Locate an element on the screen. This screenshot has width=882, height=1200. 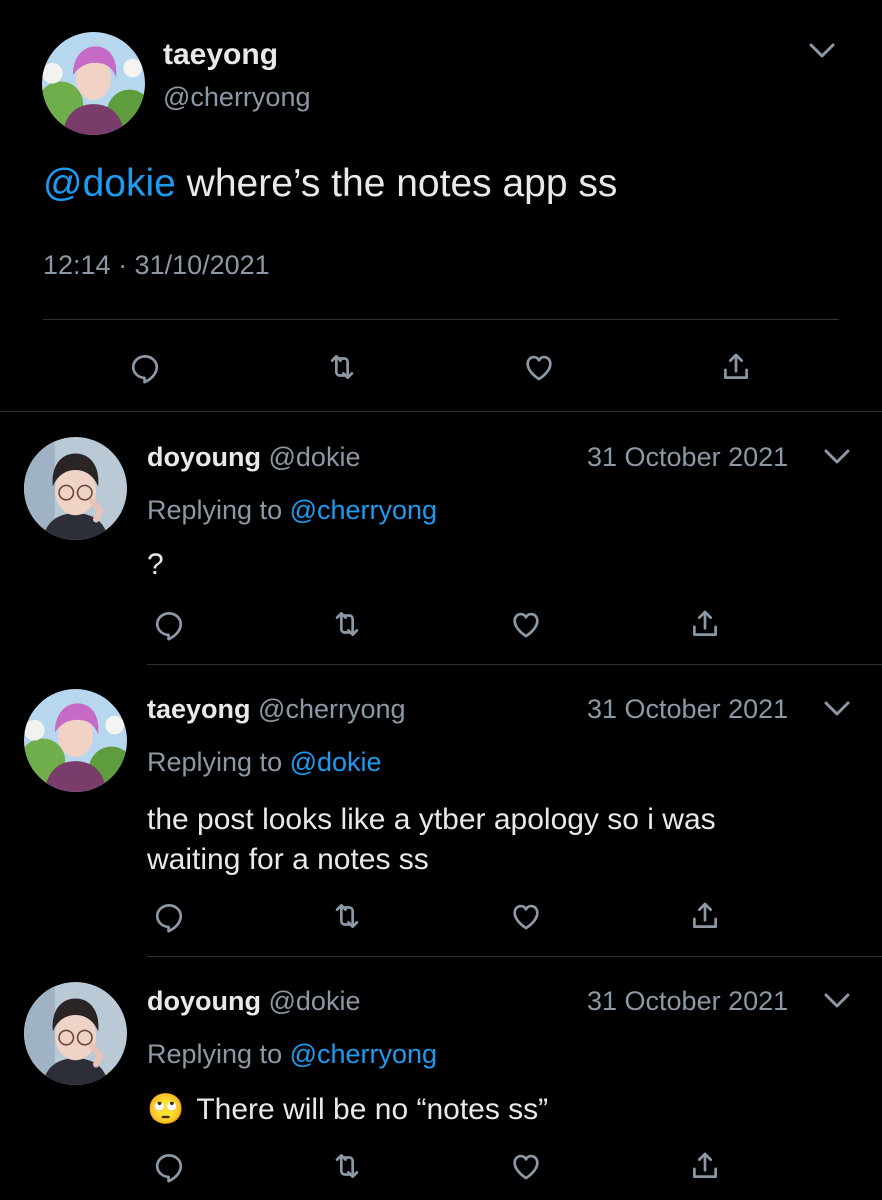
tweet-text: @dokie where’s the notes app ss is located at coordinates (330, 184).